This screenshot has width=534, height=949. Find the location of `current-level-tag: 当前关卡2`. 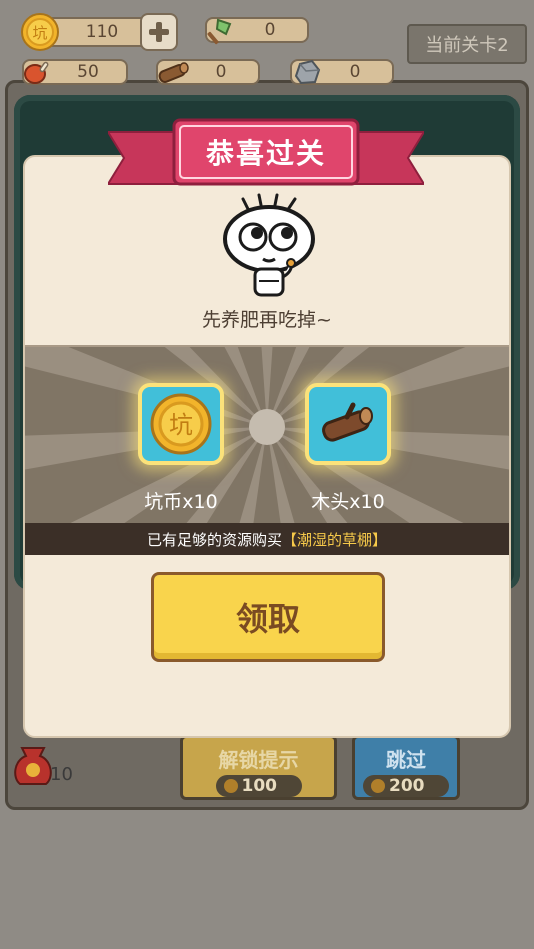

current-level-tag: 当前关卡2 is located at coordinates (467, 44).